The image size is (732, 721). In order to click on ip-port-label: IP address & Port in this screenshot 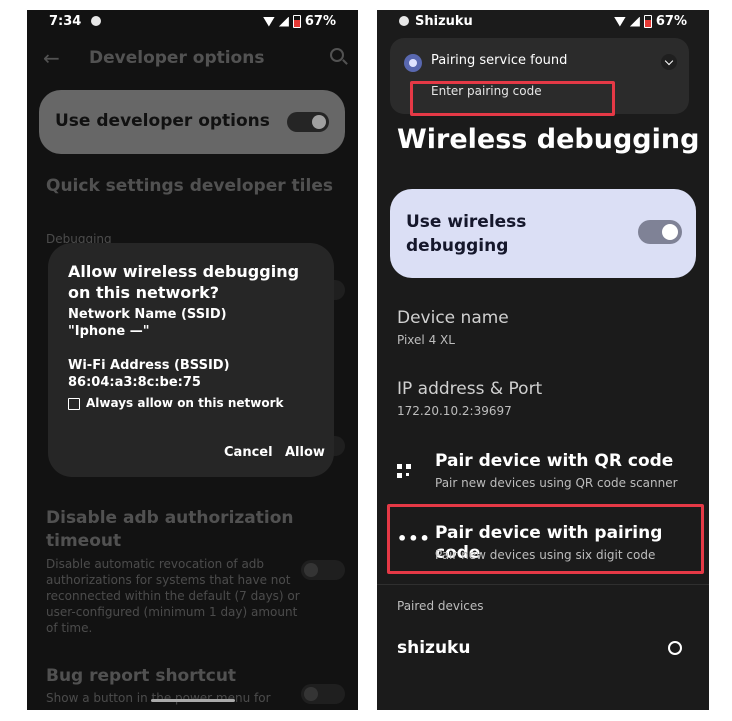, I will do `click(470, 389)`.